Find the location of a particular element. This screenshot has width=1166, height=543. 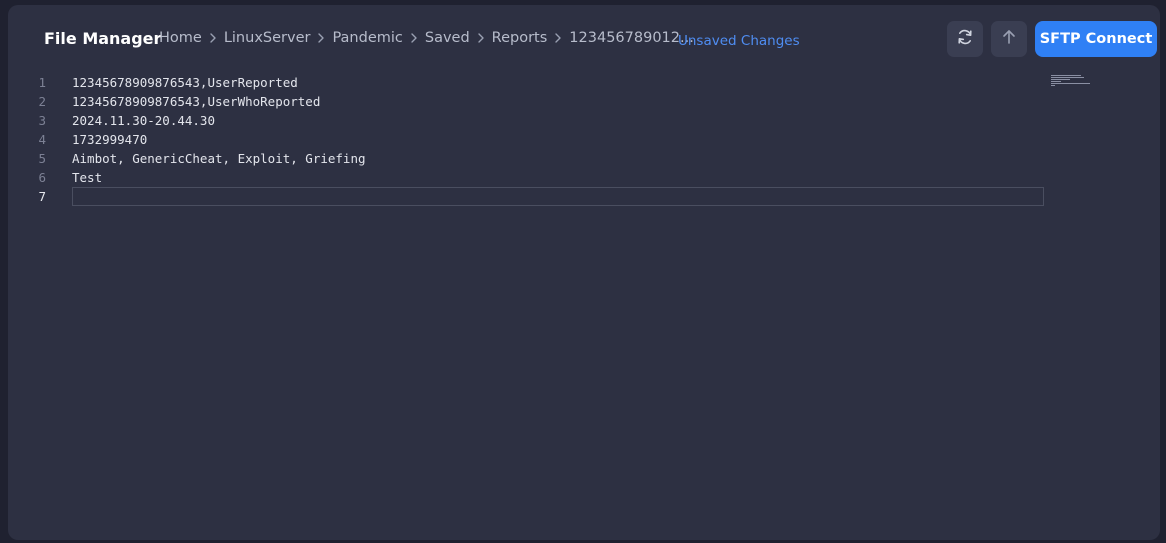

line-number: 6 is located at coordinates (42, 177).